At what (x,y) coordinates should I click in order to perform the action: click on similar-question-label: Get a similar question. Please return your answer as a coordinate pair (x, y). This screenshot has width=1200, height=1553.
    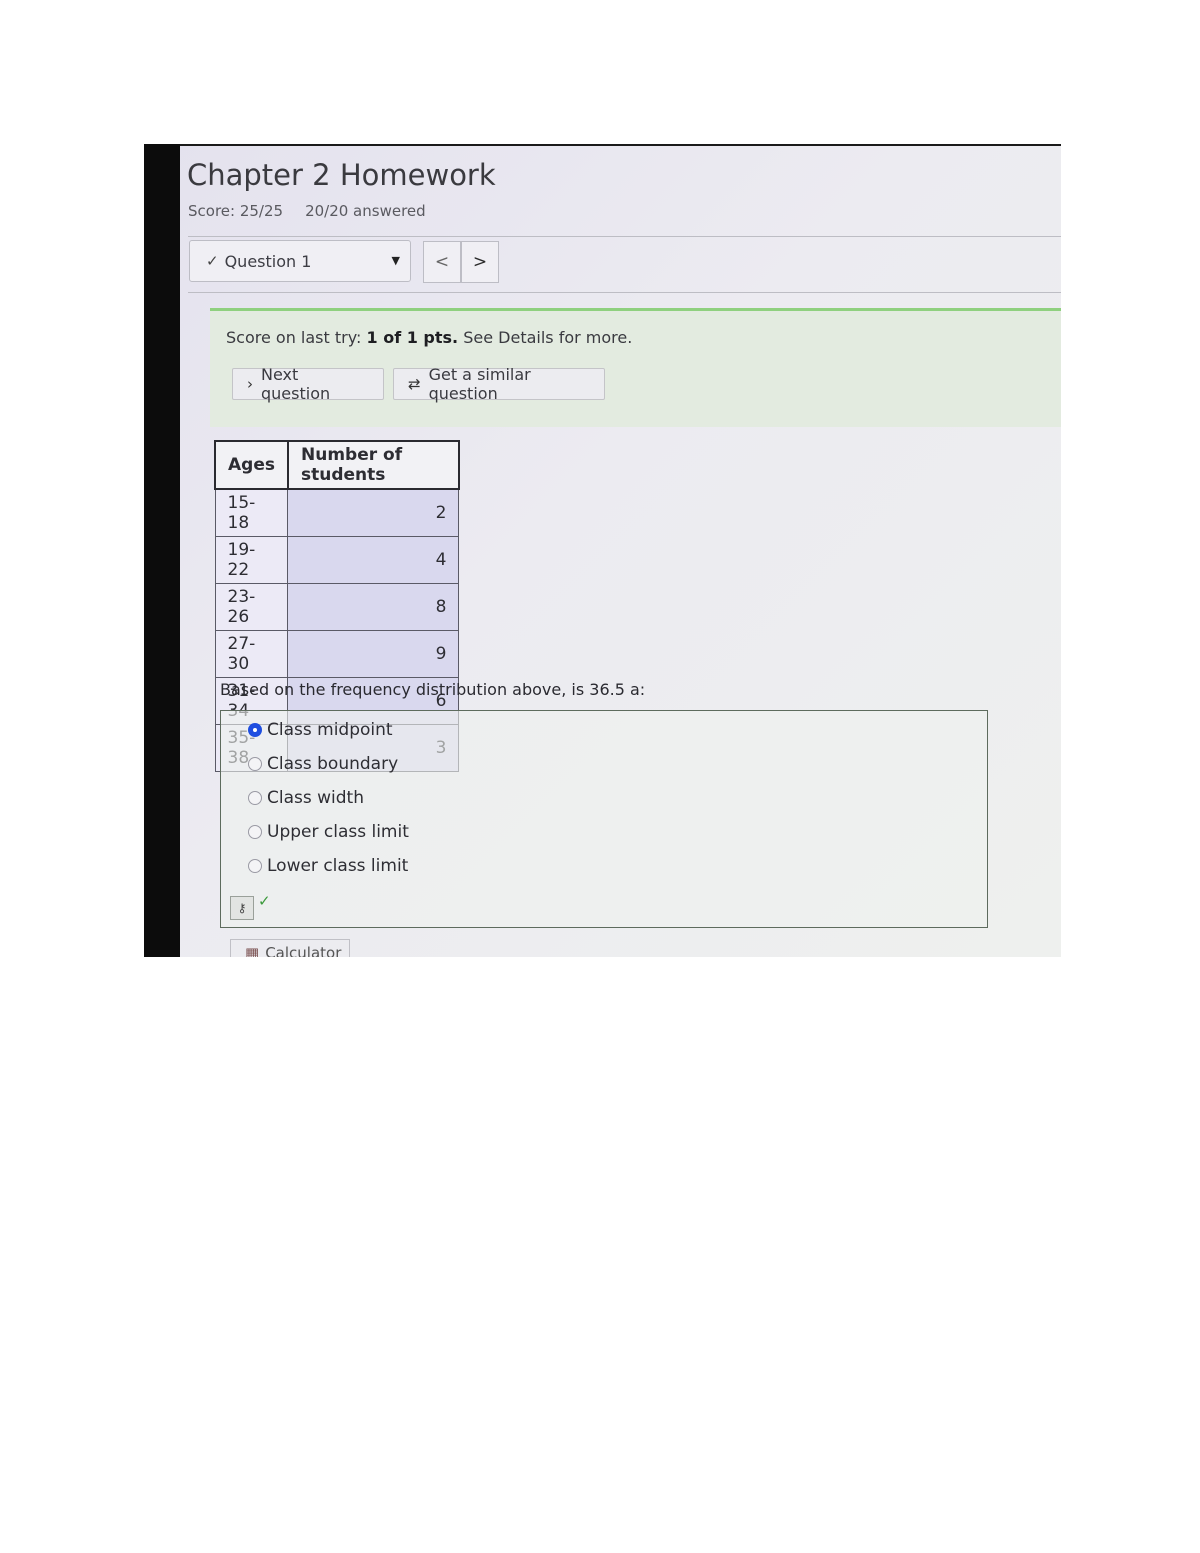
    Looking at the image, I should click on (479, 384).